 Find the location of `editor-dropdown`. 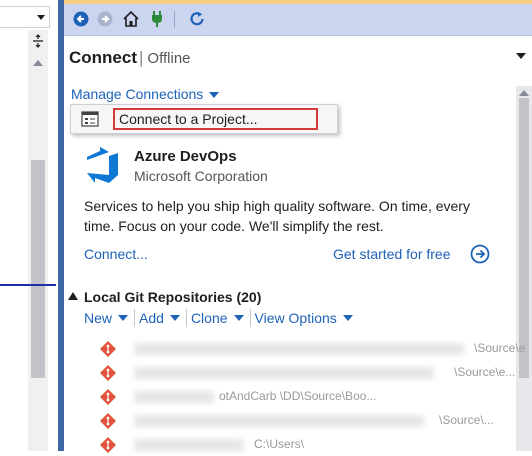

editor-dropdown is located at coordinates (25, 17).